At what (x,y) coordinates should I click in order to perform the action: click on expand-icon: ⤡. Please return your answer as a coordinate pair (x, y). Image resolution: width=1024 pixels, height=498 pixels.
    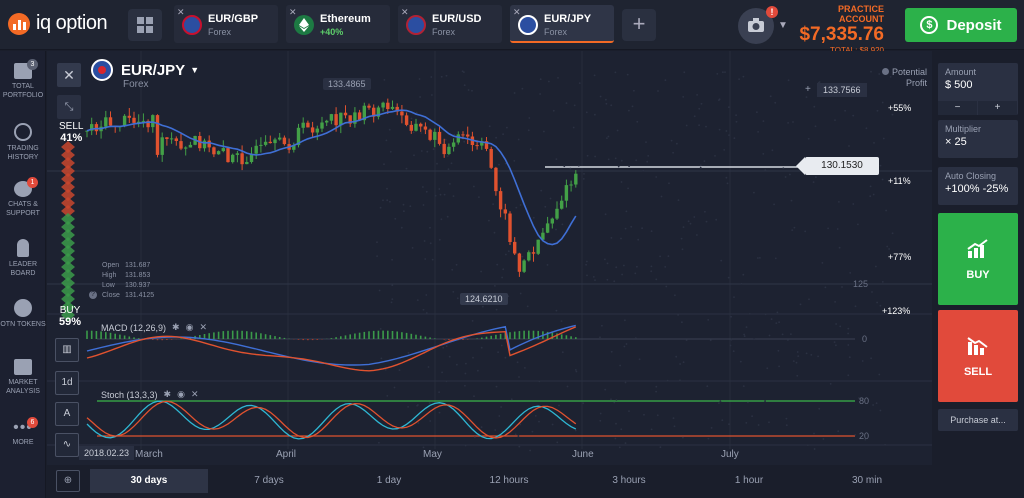
    Looking at the image, I should click on (69, 107).